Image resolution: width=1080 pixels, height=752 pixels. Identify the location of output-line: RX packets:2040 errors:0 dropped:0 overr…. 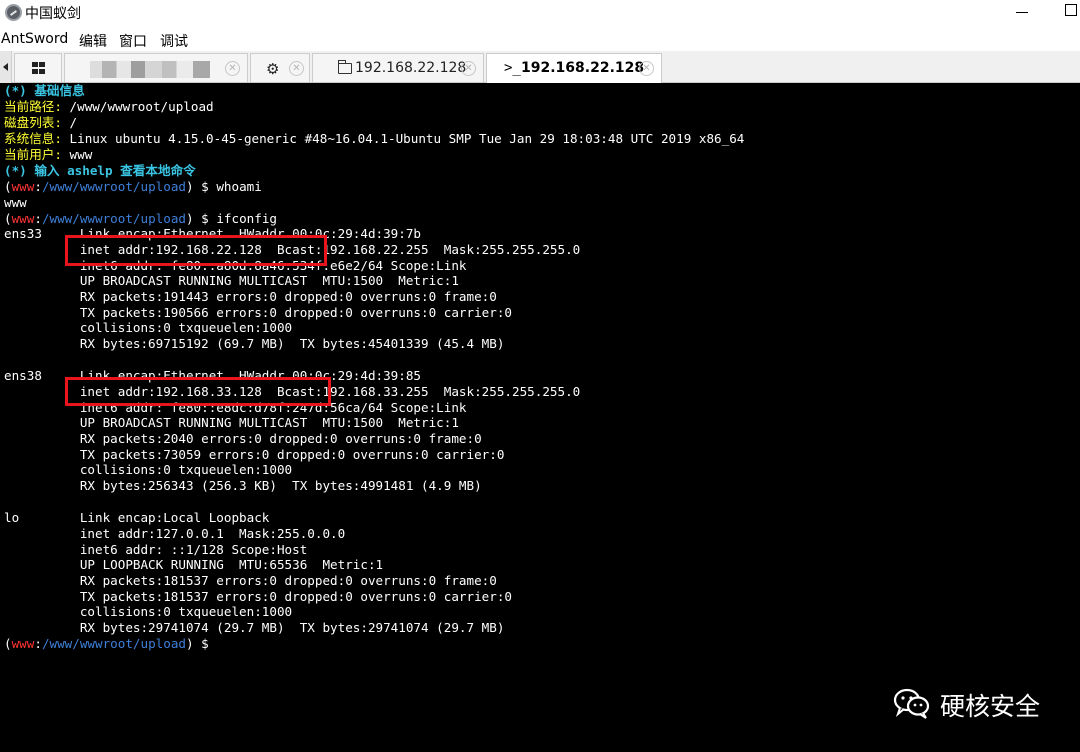
(243, 438).